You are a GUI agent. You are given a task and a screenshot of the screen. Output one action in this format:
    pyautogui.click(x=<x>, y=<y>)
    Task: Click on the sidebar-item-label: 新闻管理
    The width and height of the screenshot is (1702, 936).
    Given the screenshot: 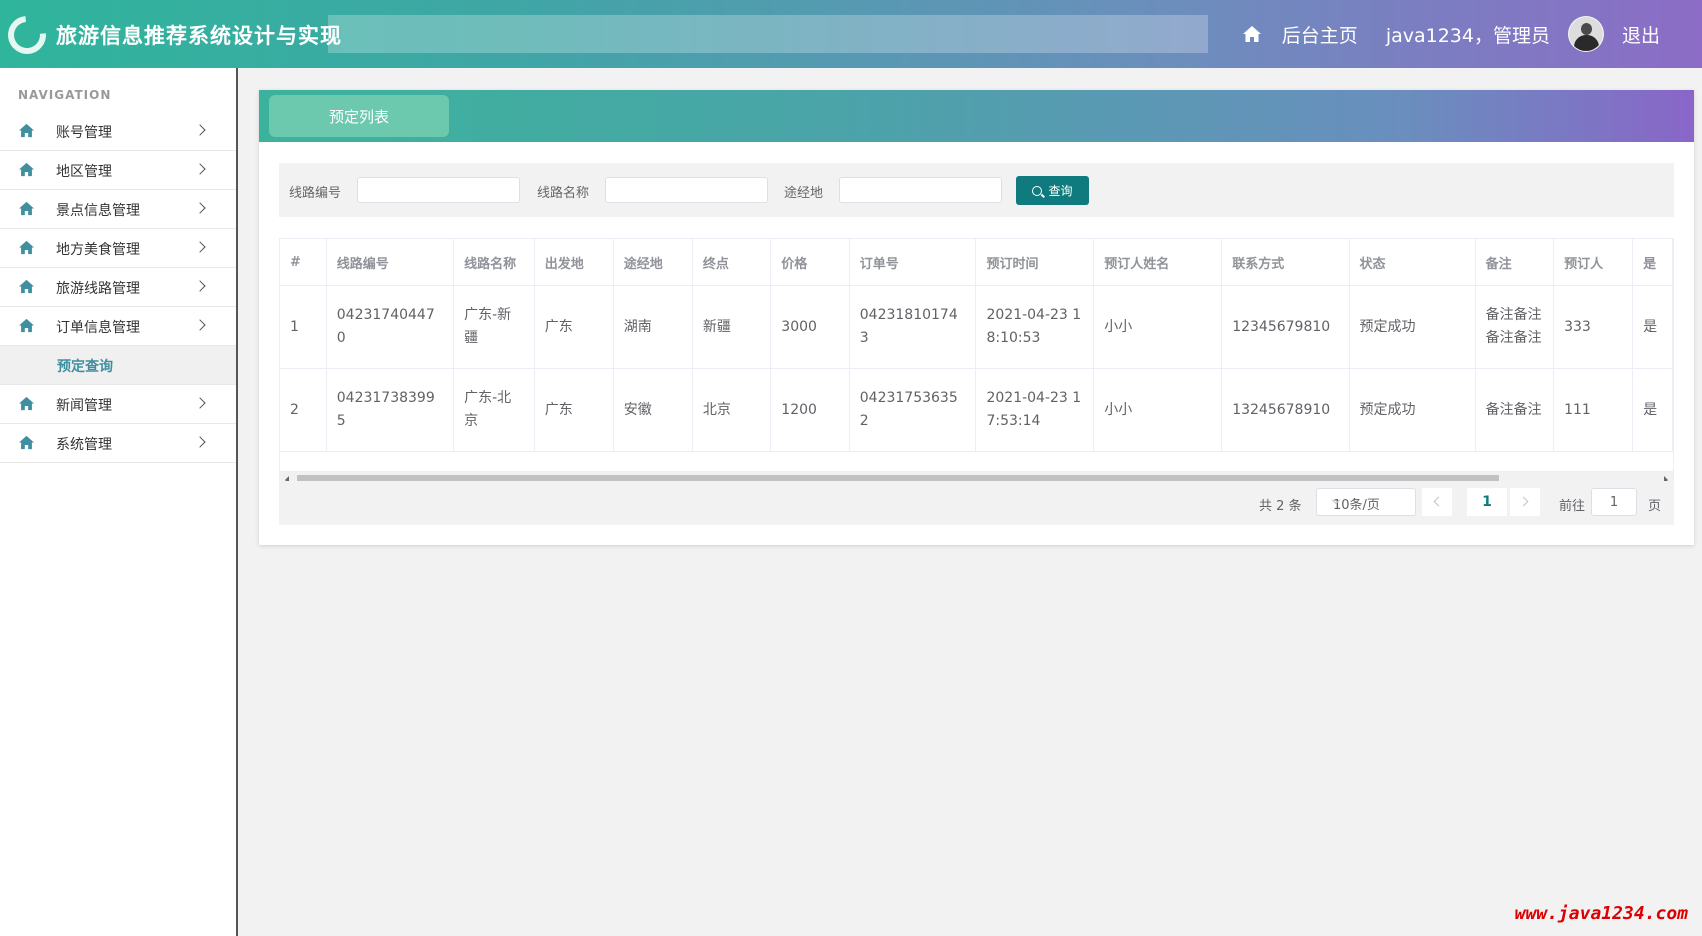 What is the action you would take?
    pyautogui.click(x=84, y=406)
    